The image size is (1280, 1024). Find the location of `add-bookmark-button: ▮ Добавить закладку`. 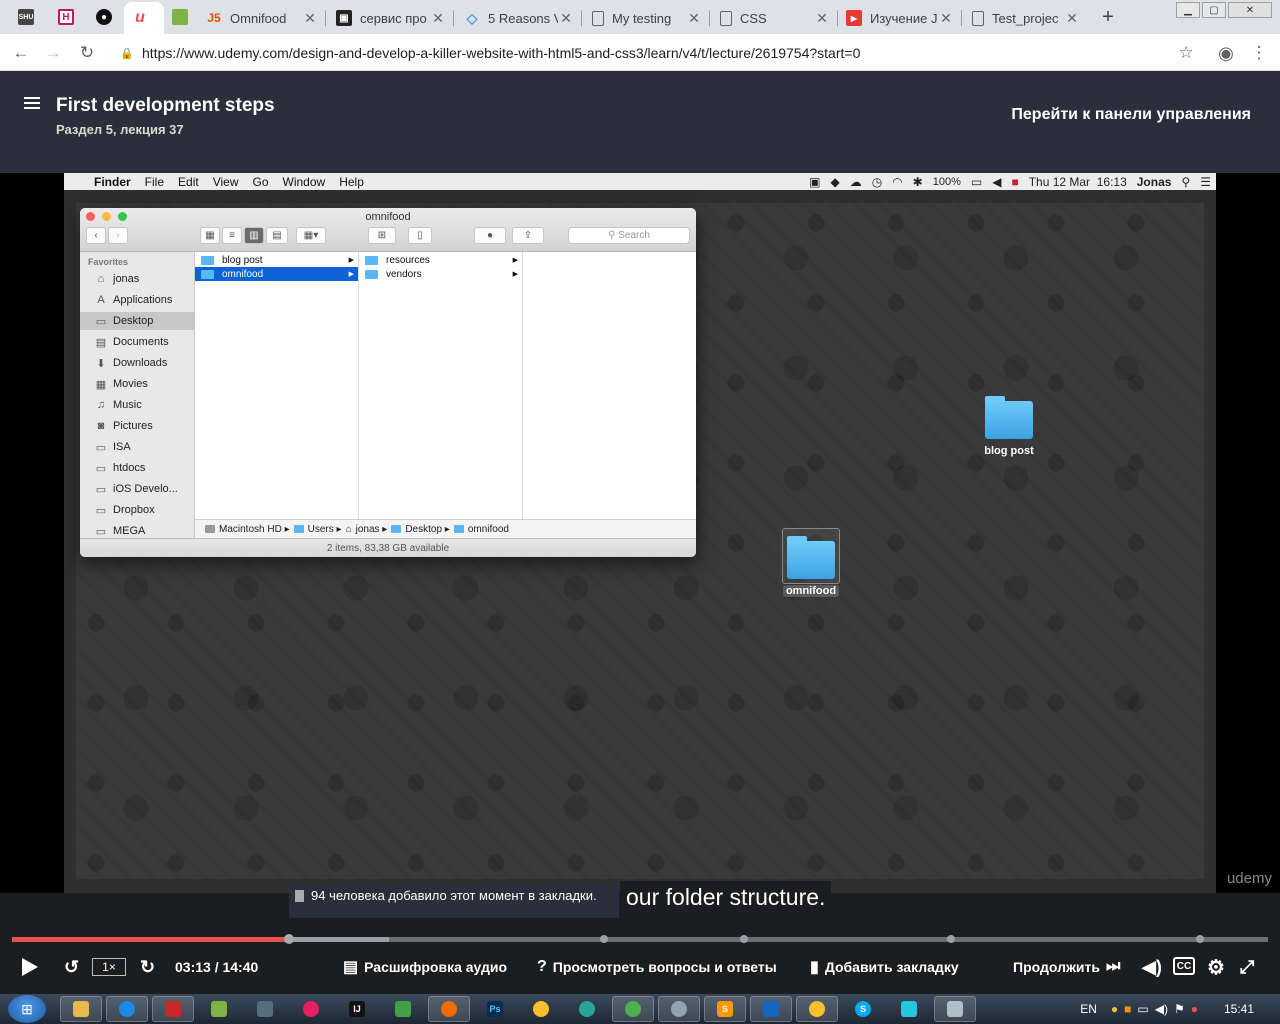

add-bookmark-button: ▮ Добавить закладку is located at coordinates (884, 967).